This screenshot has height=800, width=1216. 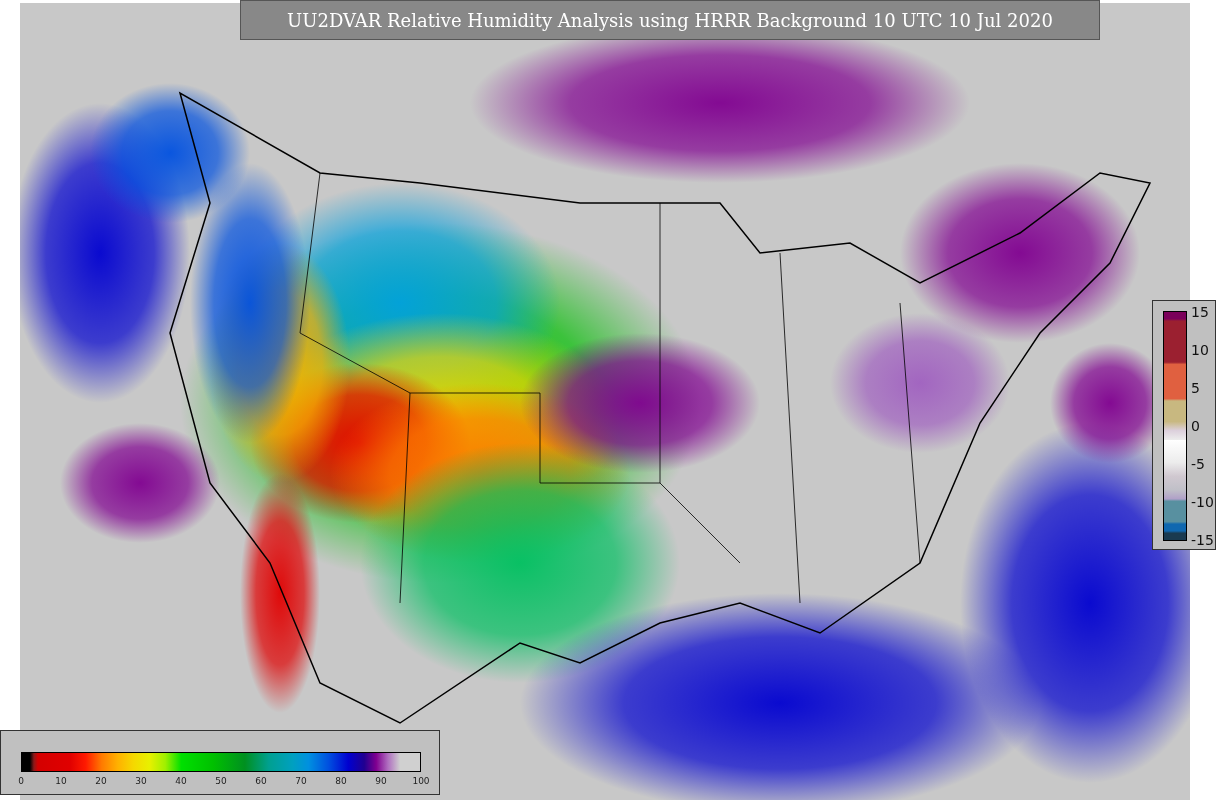 I want to click on colorbar-tick-label: 5, so click(x=1195, y=388).